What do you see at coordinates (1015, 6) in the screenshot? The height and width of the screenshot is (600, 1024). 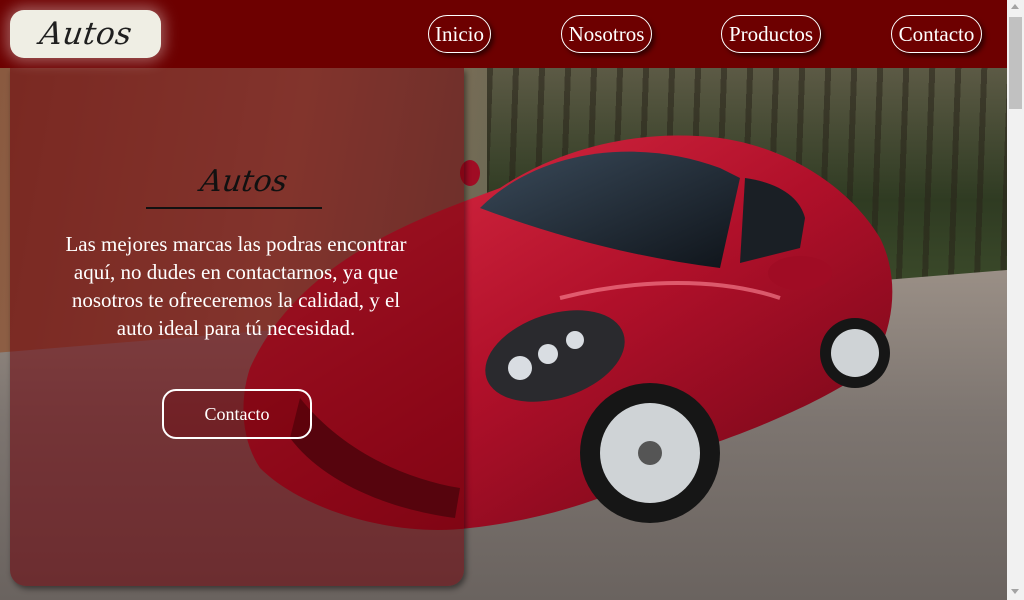 I see `scroll-up-icon` at bounding box center [1015, 6].